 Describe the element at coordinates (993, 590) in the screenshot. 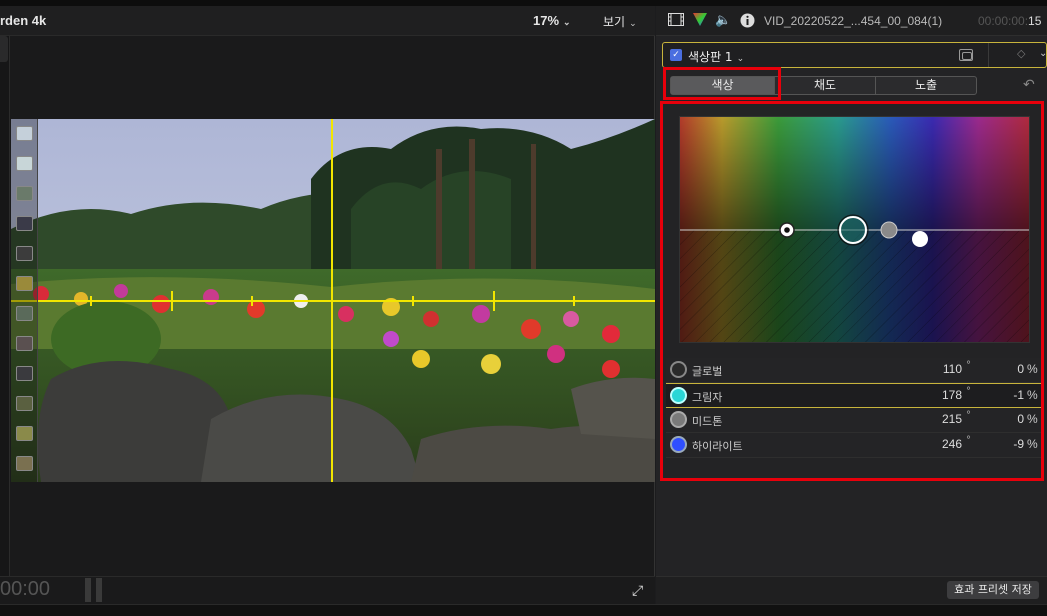

I see `save-effects-preset-button: 효과 프리셋 저장` at that location.